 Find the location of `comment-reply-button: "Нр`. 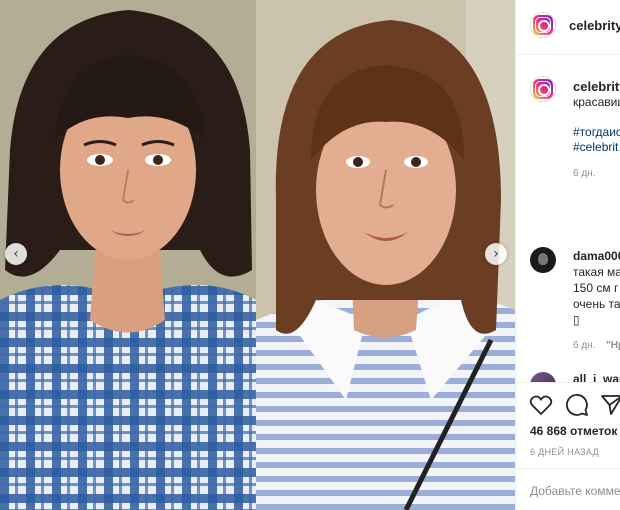

comment-reply-button: "Нр is located at coordinates (613, 345).